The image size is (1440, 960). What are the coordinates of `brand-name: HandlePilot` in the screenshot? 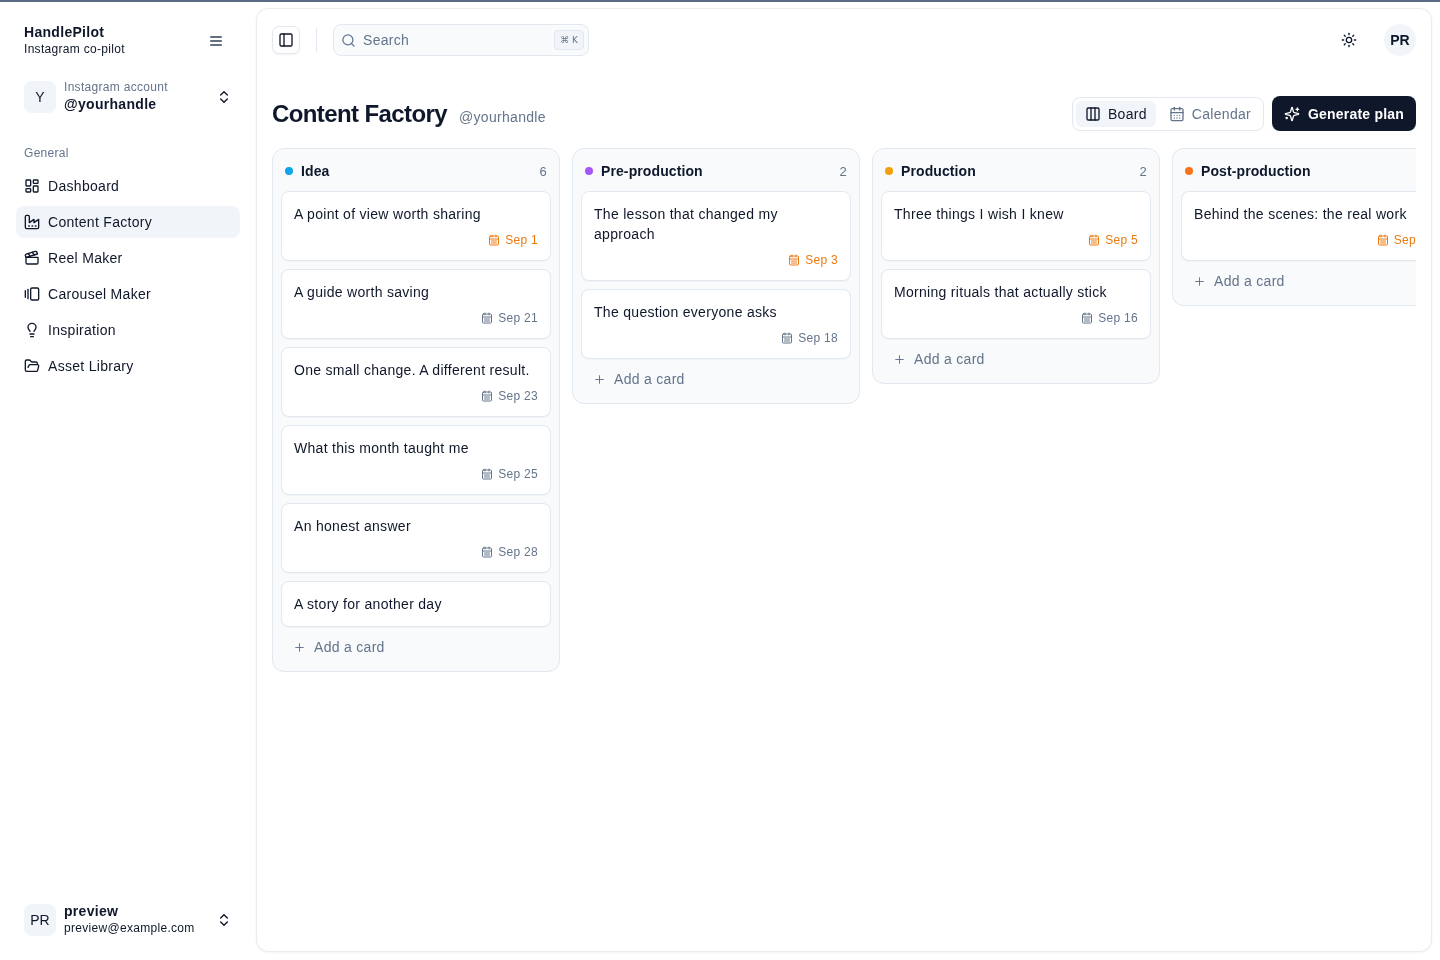 It's located at (65, 32).